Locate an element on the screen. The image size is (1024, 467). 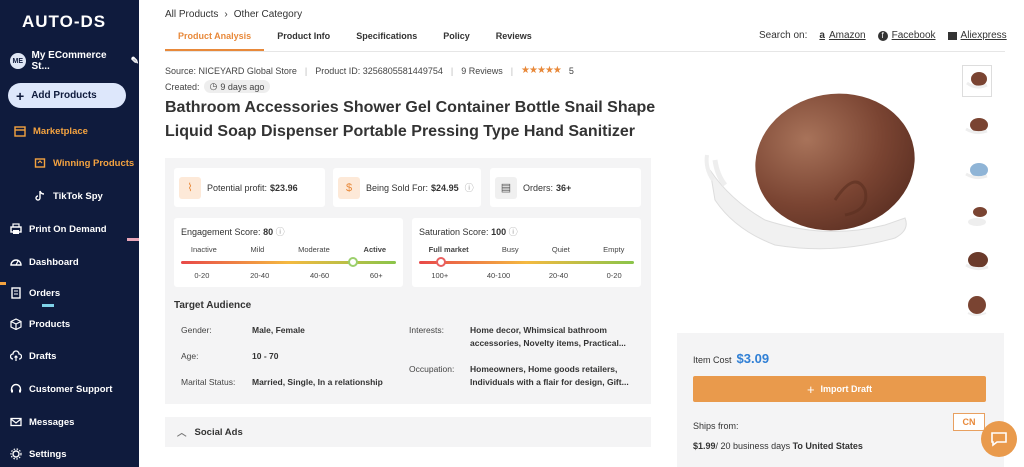
thumbnail-strip is located at coordinates (978, 200).